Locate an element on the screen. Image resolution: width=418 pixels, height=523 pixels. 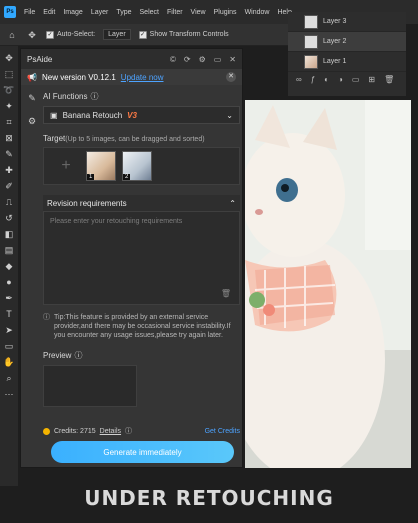
path-select-icon: ➤ is located at coordinates (9, 330).